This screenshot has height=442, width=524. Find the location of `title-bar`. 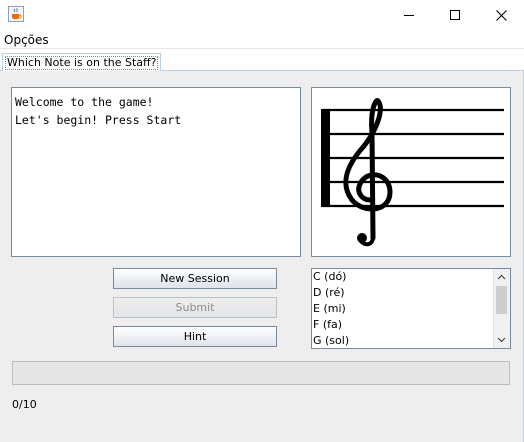

title-bar is located at coordinates (262, 15).